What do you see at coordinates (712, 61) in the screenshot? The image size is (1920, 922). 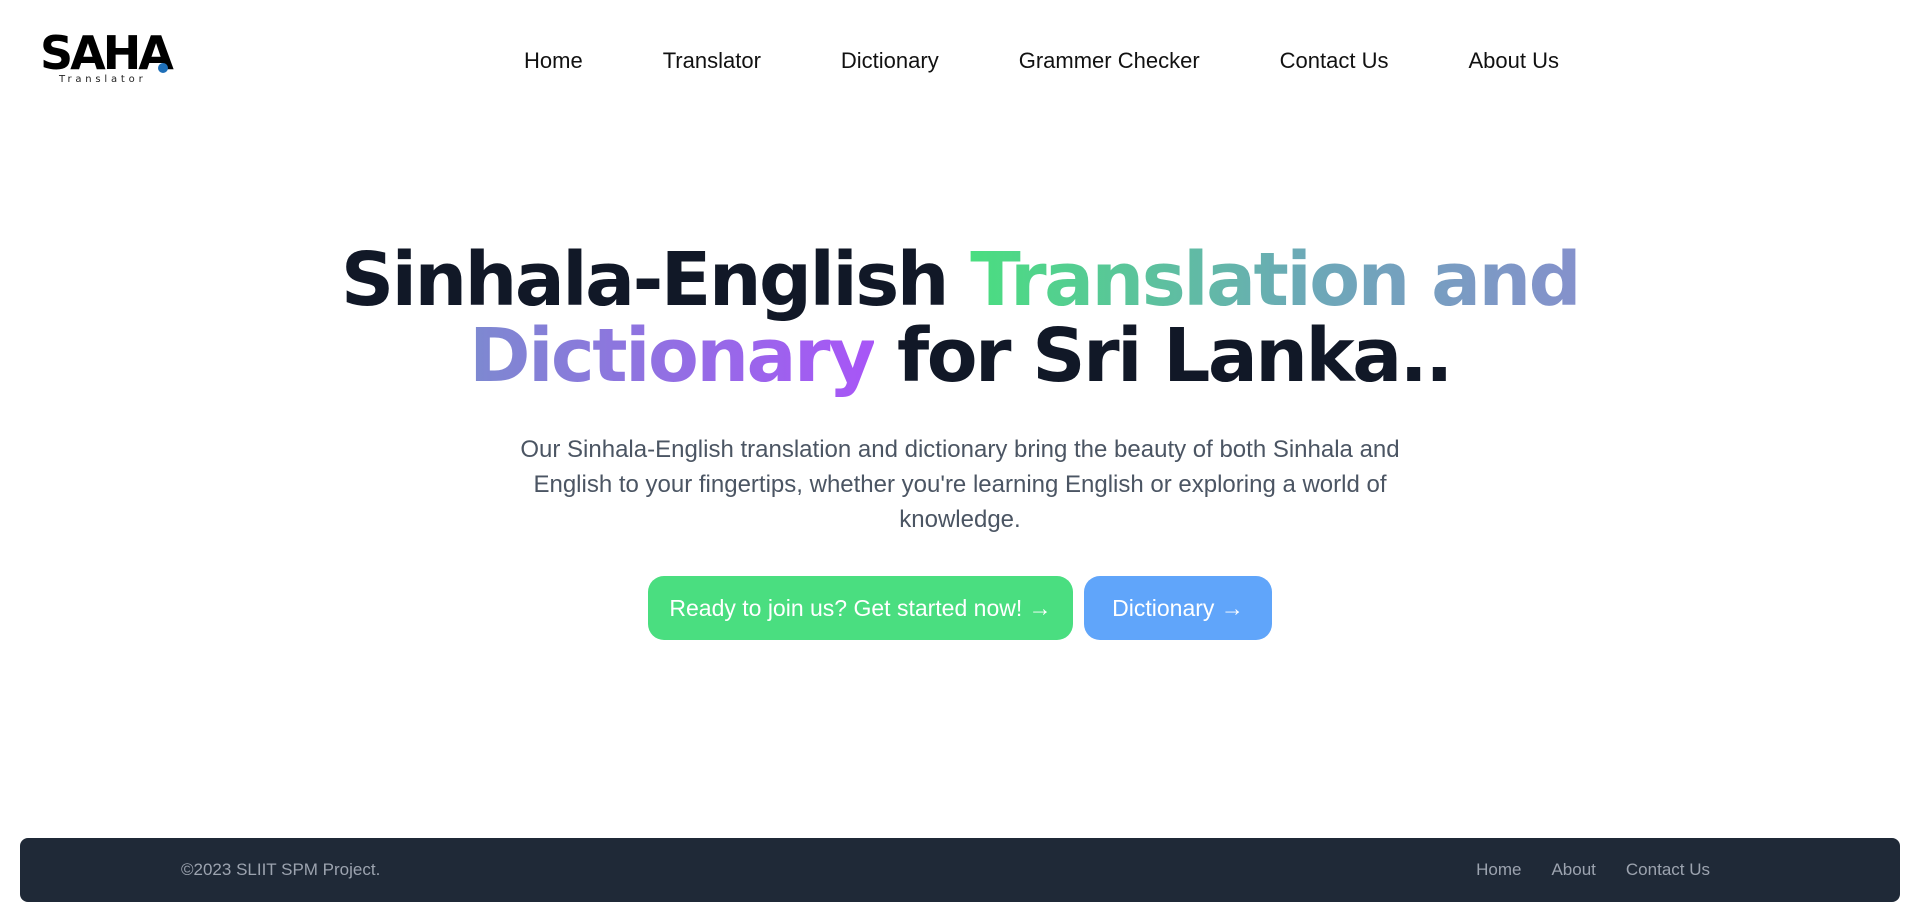 I see `nav-translator: Translator` at bounding box center [712, 61].